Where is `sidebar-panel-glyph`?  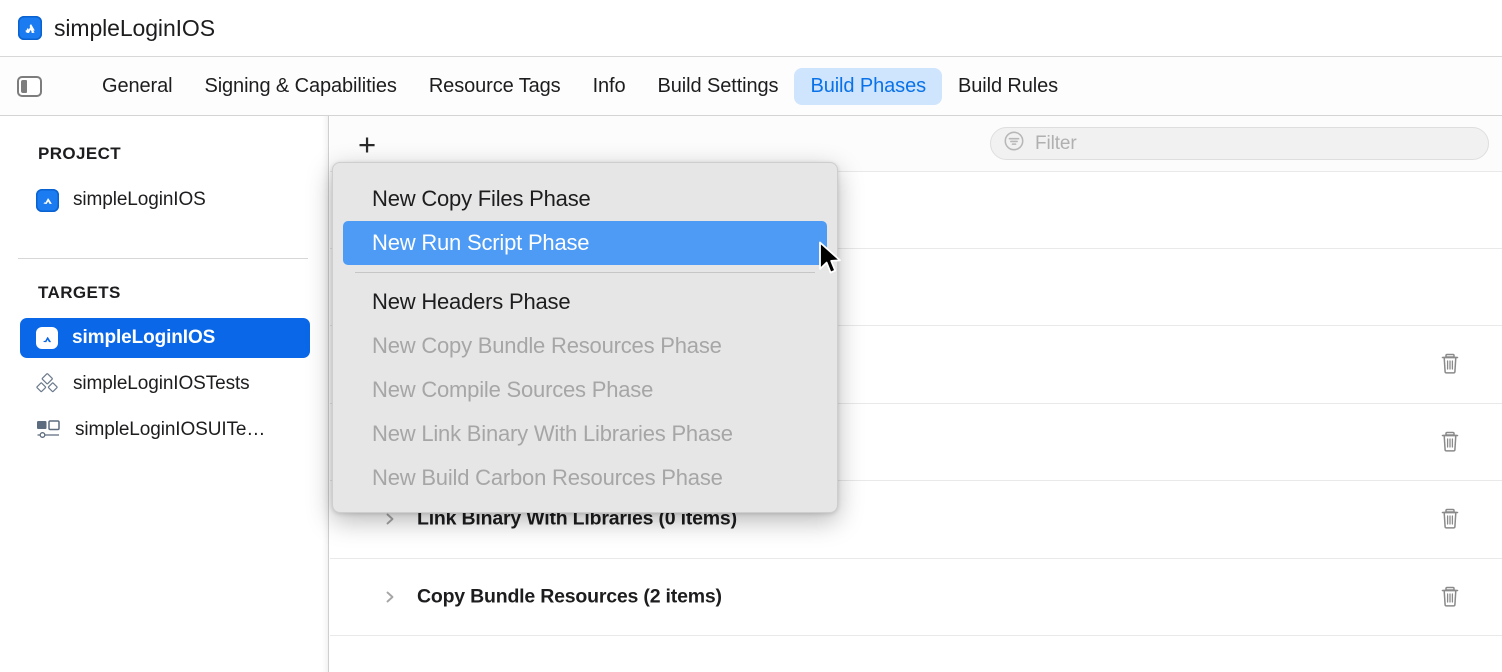
sidebar-panel-glyph is located at coordinates (29, 86).